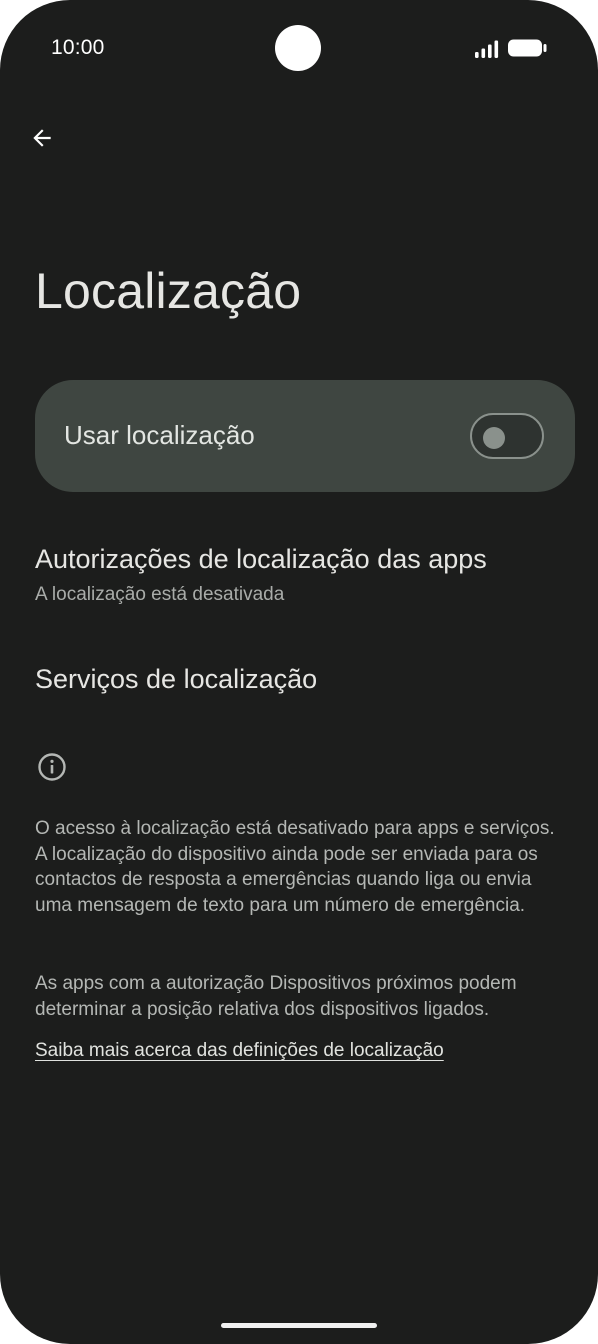 Image resolution: width=598 pixels, height=1344 pixels. I want to click on use-location-switch, so click(507, 436).